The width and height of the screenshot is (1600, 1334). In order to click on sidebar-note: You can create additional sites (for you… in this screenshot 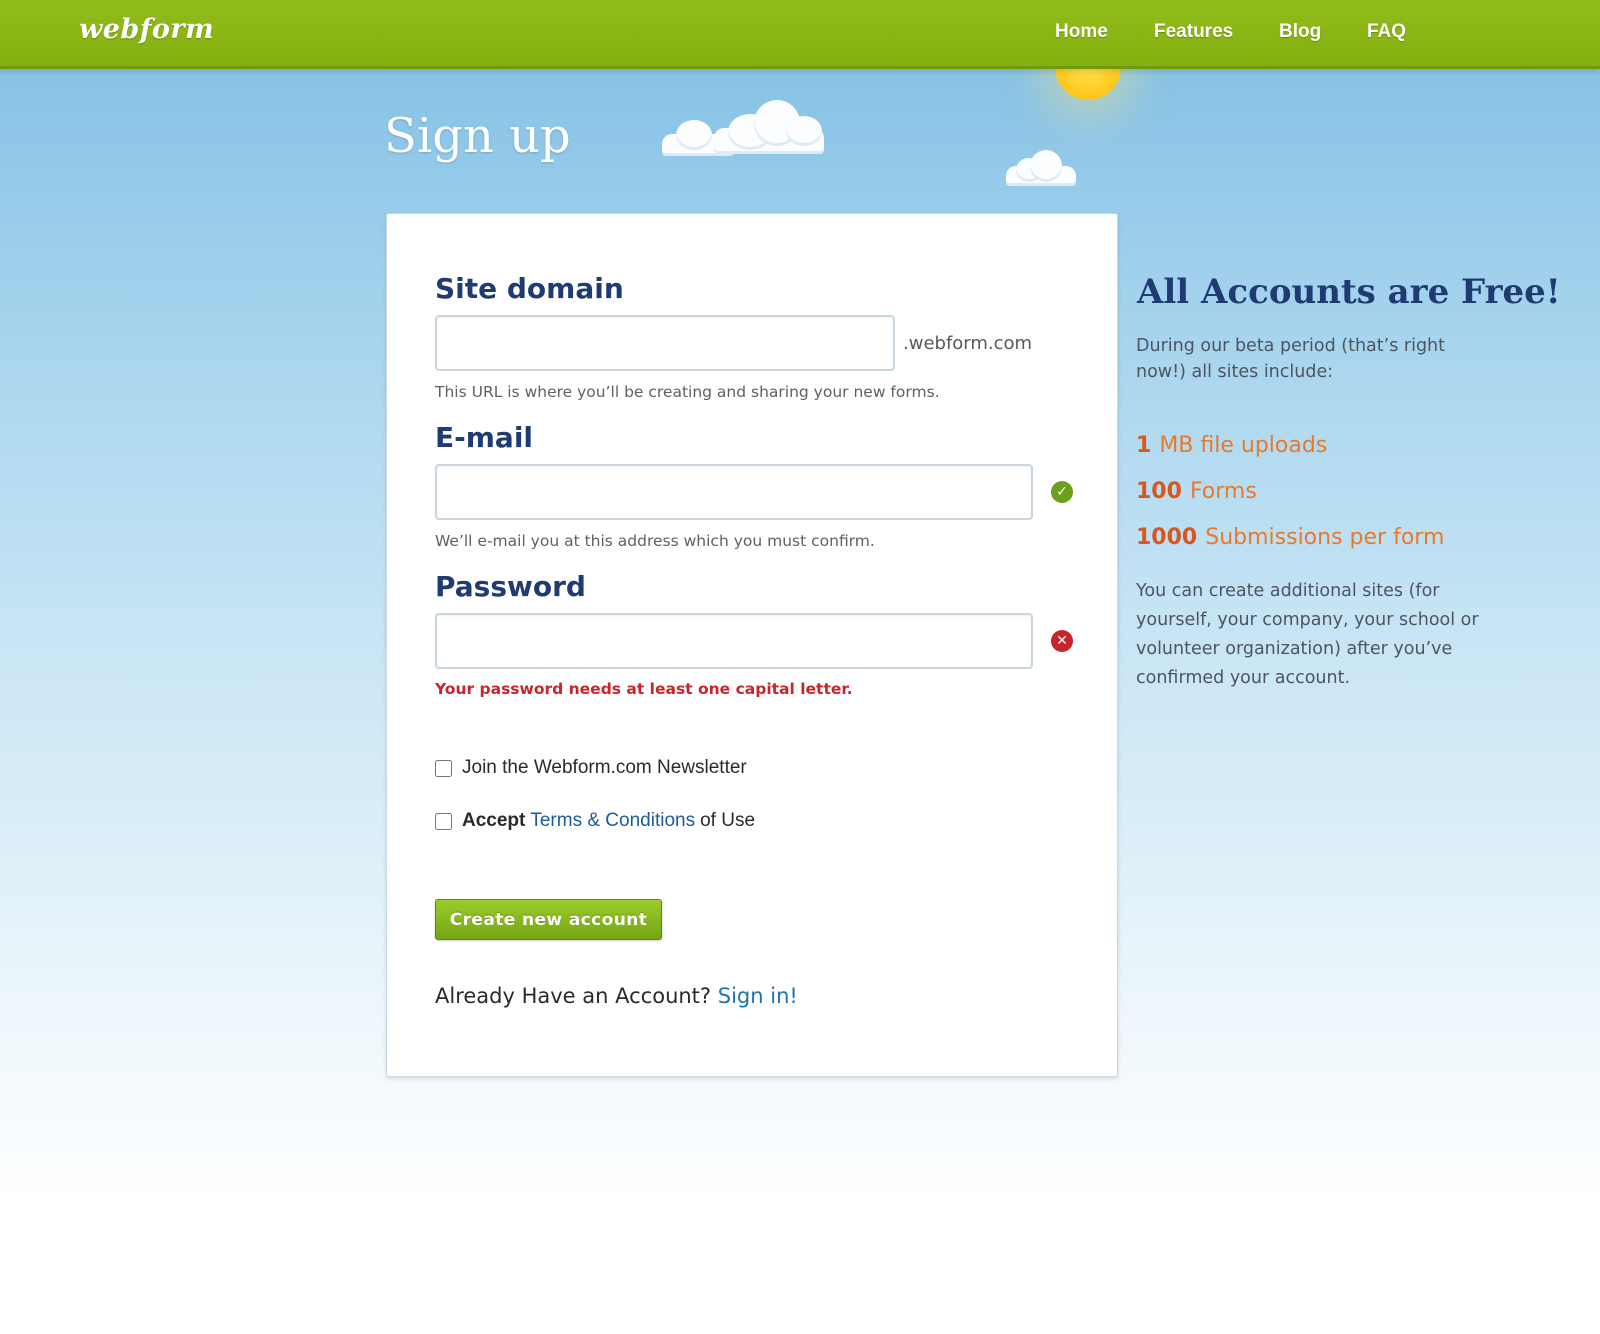, I will do `click(1307, 635)`.